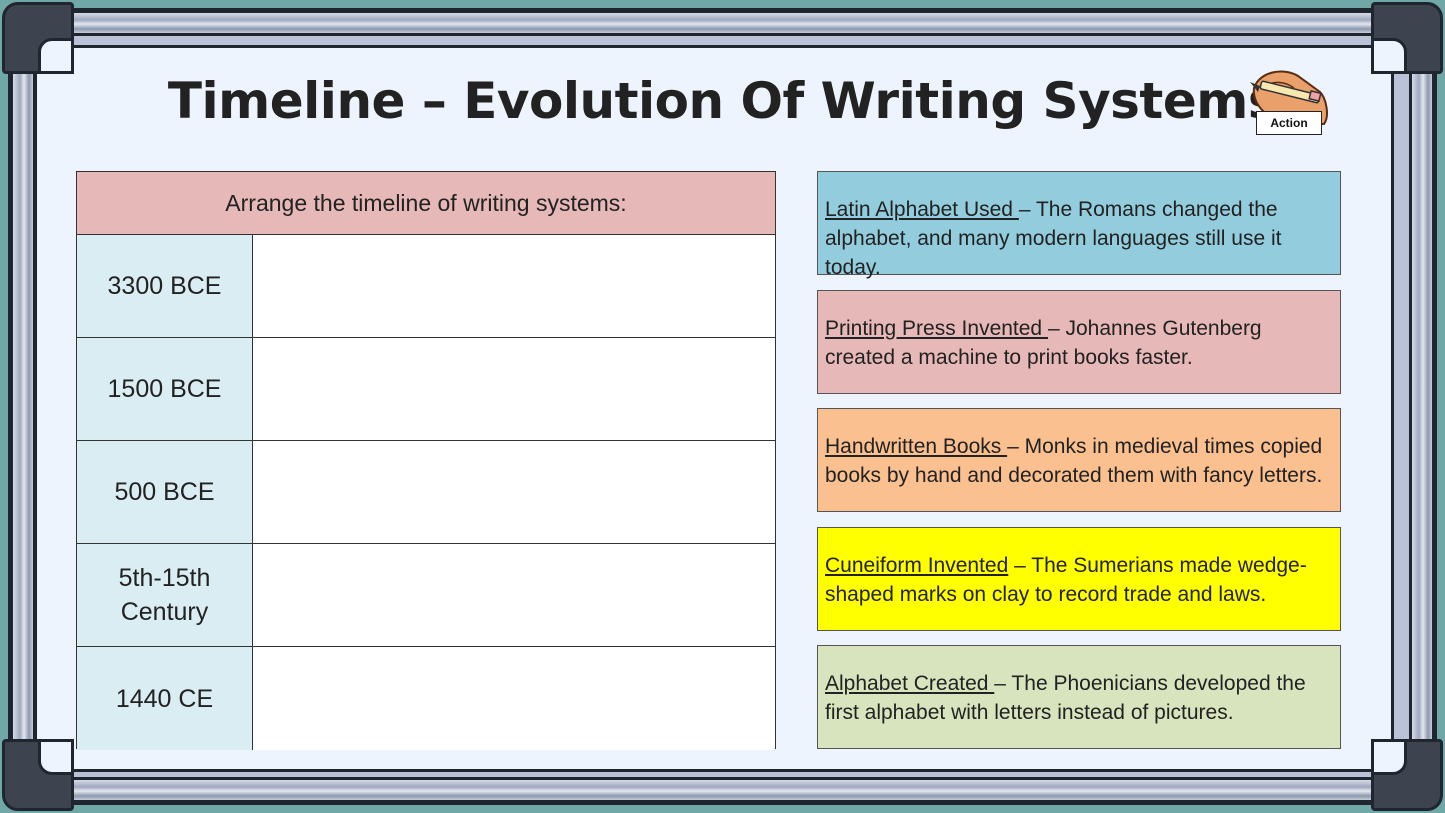 This screenshot has width=1445, height=813. What do you see at coordinates (910, 683) in the screenshot?
I see `card-heading: Alphabet Created` at bounding box center [910, 683].